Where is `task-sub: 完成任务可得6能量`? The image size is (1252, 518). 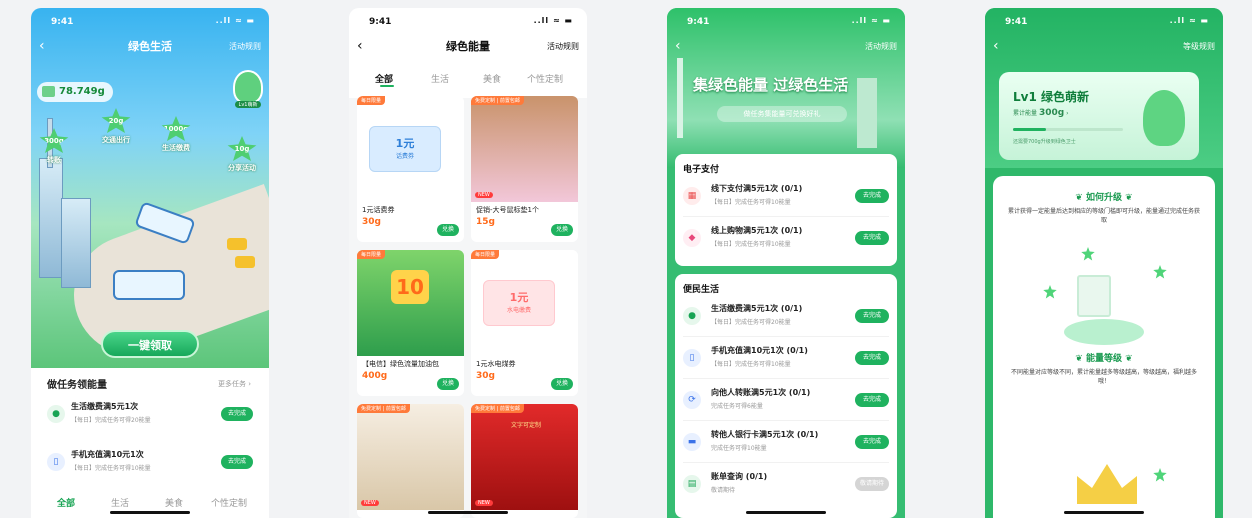 task-sub: 完成任务可得6能量 is located at coordinates (737, 406).